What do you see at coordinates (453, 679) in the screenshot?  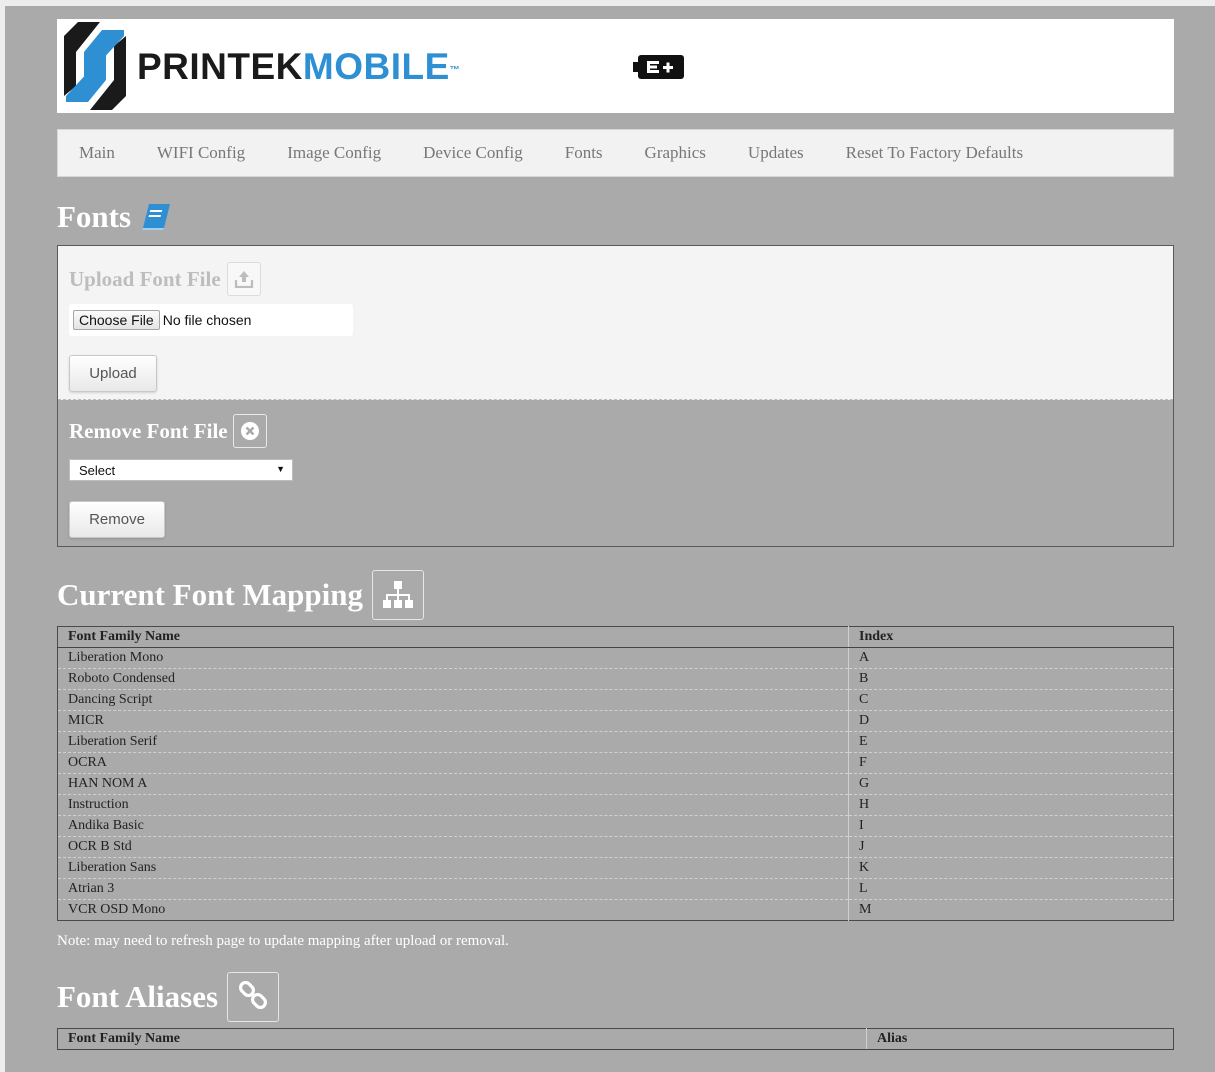 I see `font-name-cell: Roboto Condensed` at bounding box center [453, 679].